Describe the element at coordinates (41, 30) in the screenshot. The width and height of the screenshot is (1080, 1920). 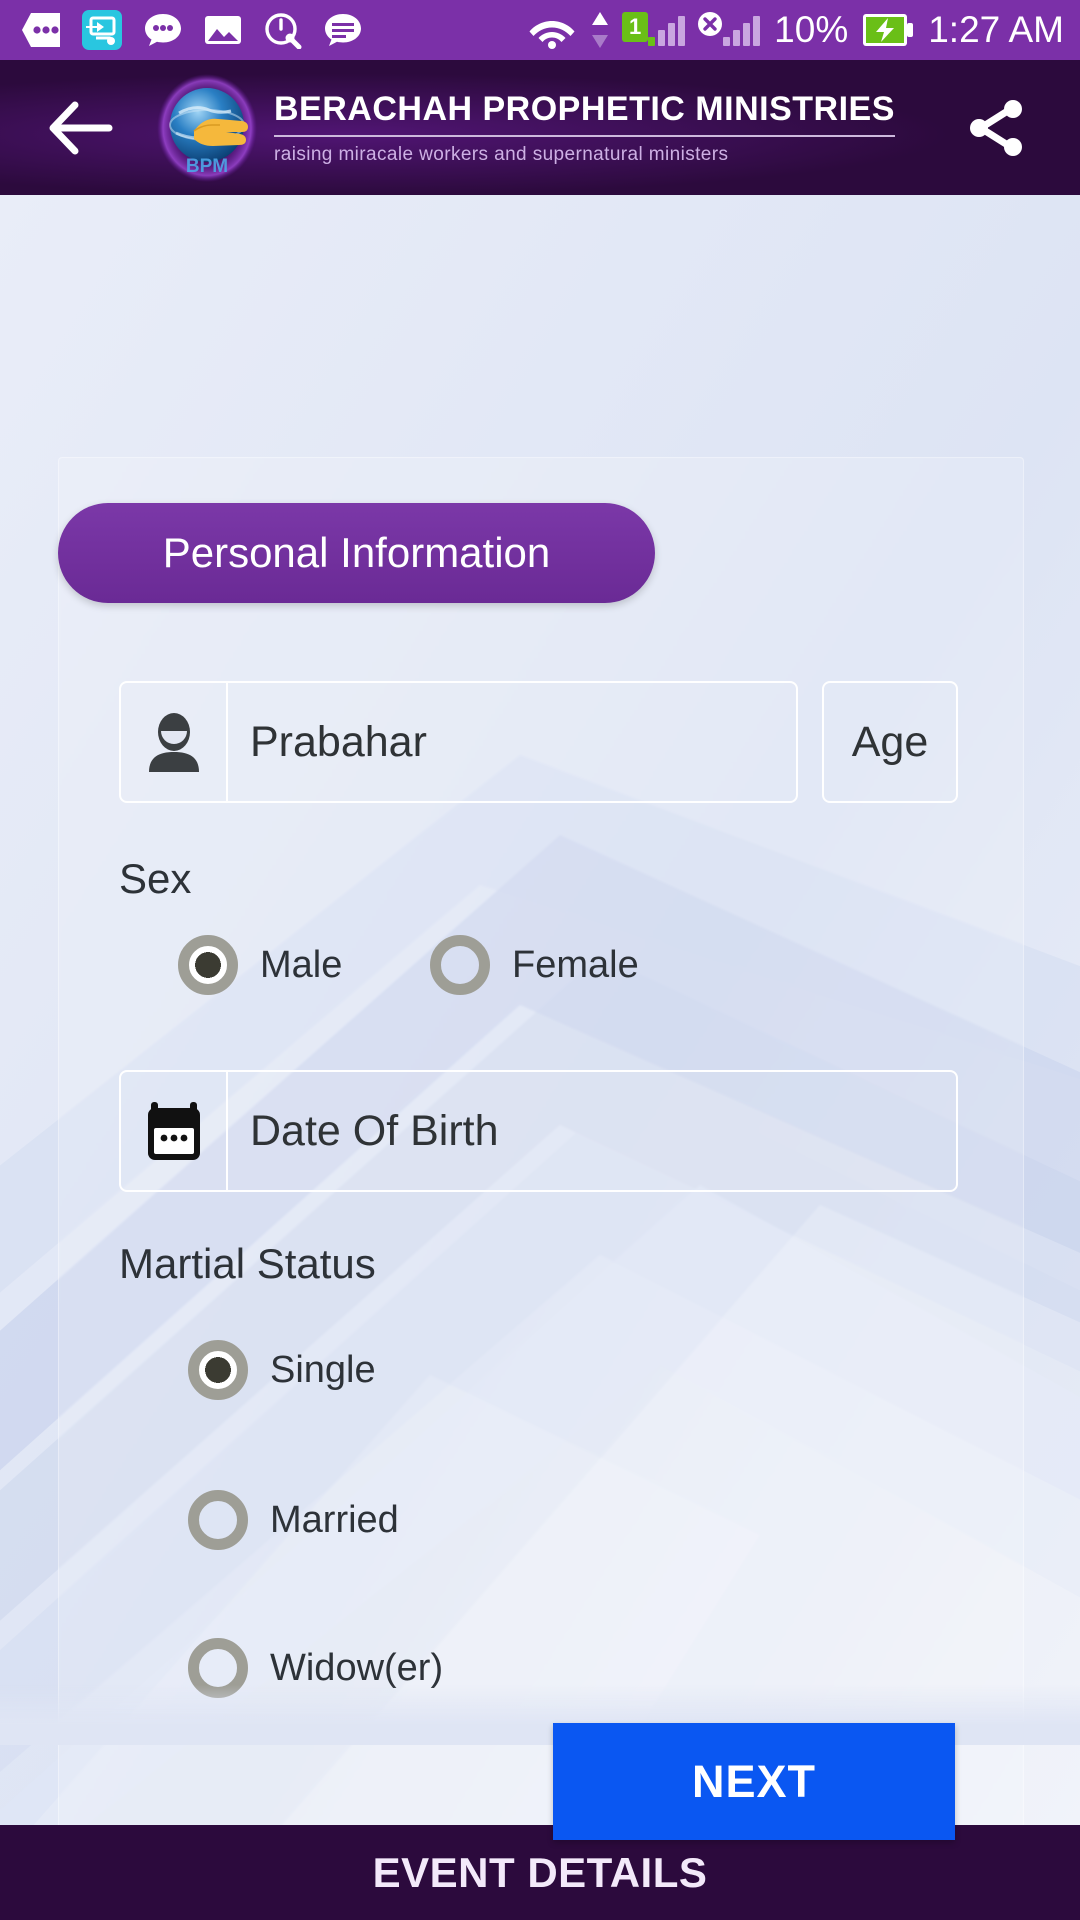
I see `more-bubble-icon` at that location.